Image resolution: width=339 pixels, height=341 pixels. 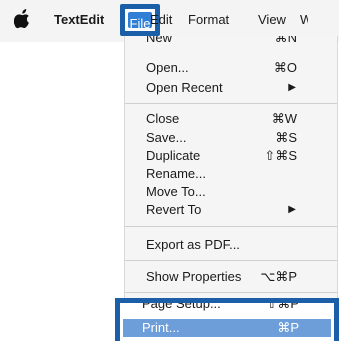 I want to click on print-highlight-frame: Page Setup... ⇧⌘P Print... ⌘P, so click(x=227, y=319).